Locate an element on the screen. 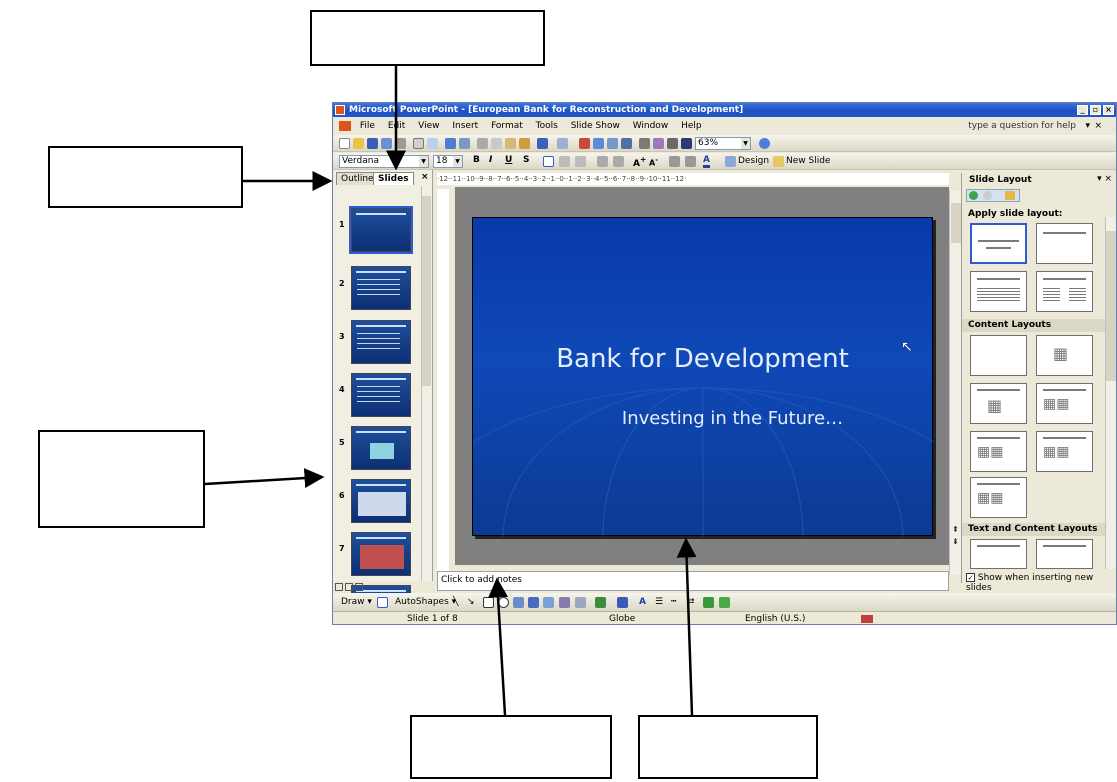  oval-icon is located at coordinates (503, 602).